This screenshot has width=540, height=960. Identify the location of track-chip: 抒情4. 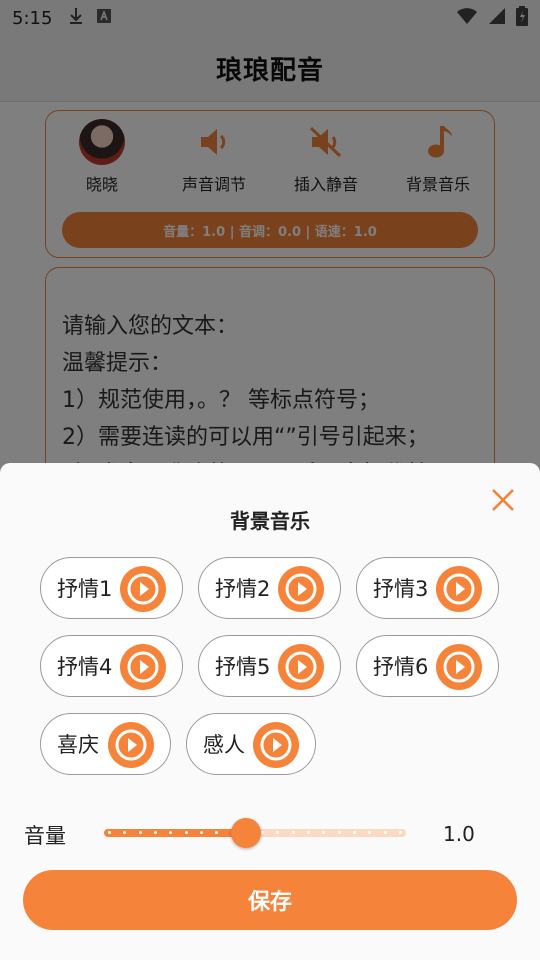
(111, 666).